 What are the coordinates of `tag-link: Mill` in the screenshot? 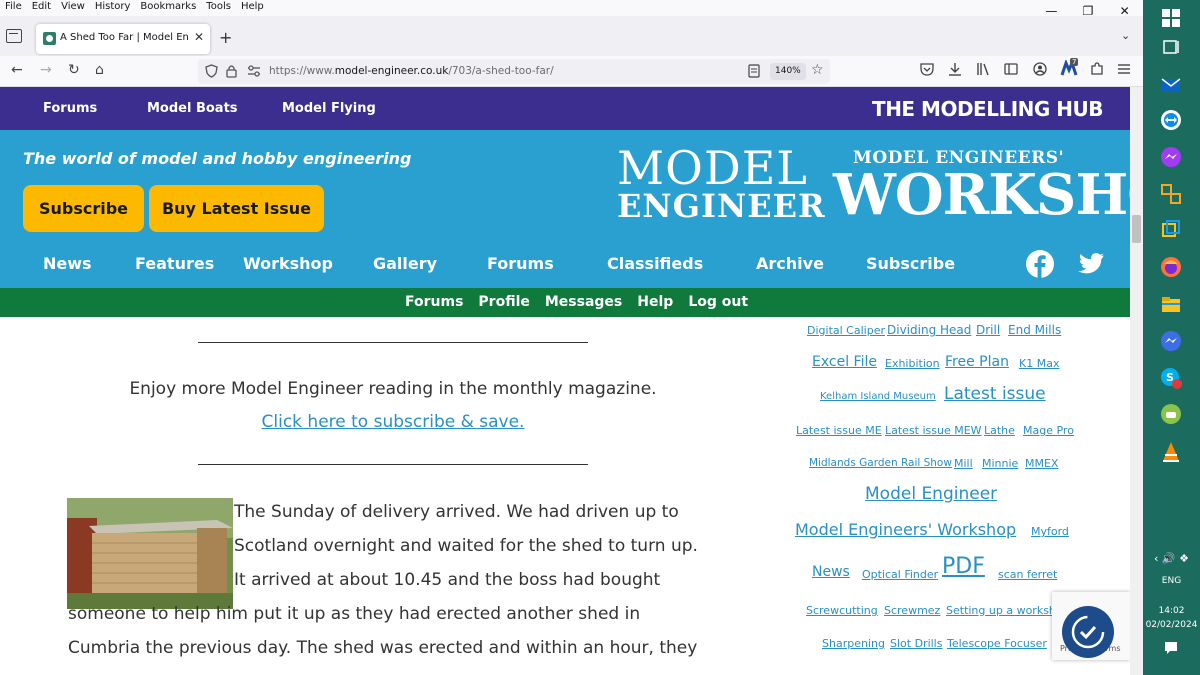 It's located at (963, 463).